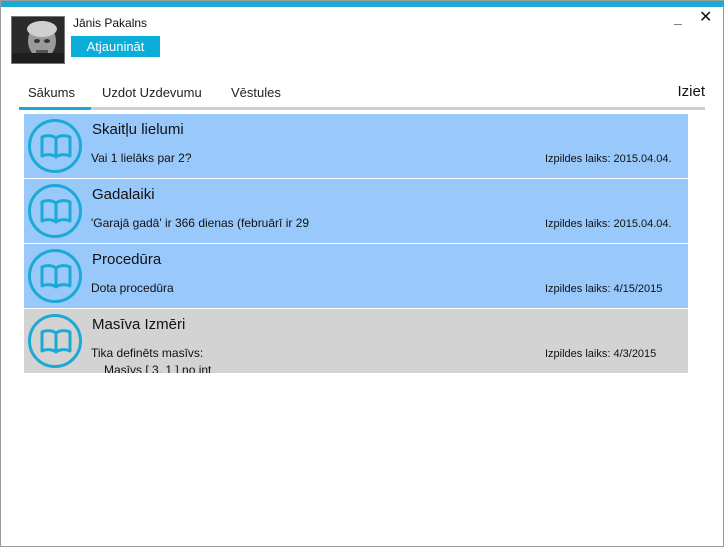 This screenshot has width=724, height=547. I want to click on task-description: Dota procedūra, so click(132, 288).